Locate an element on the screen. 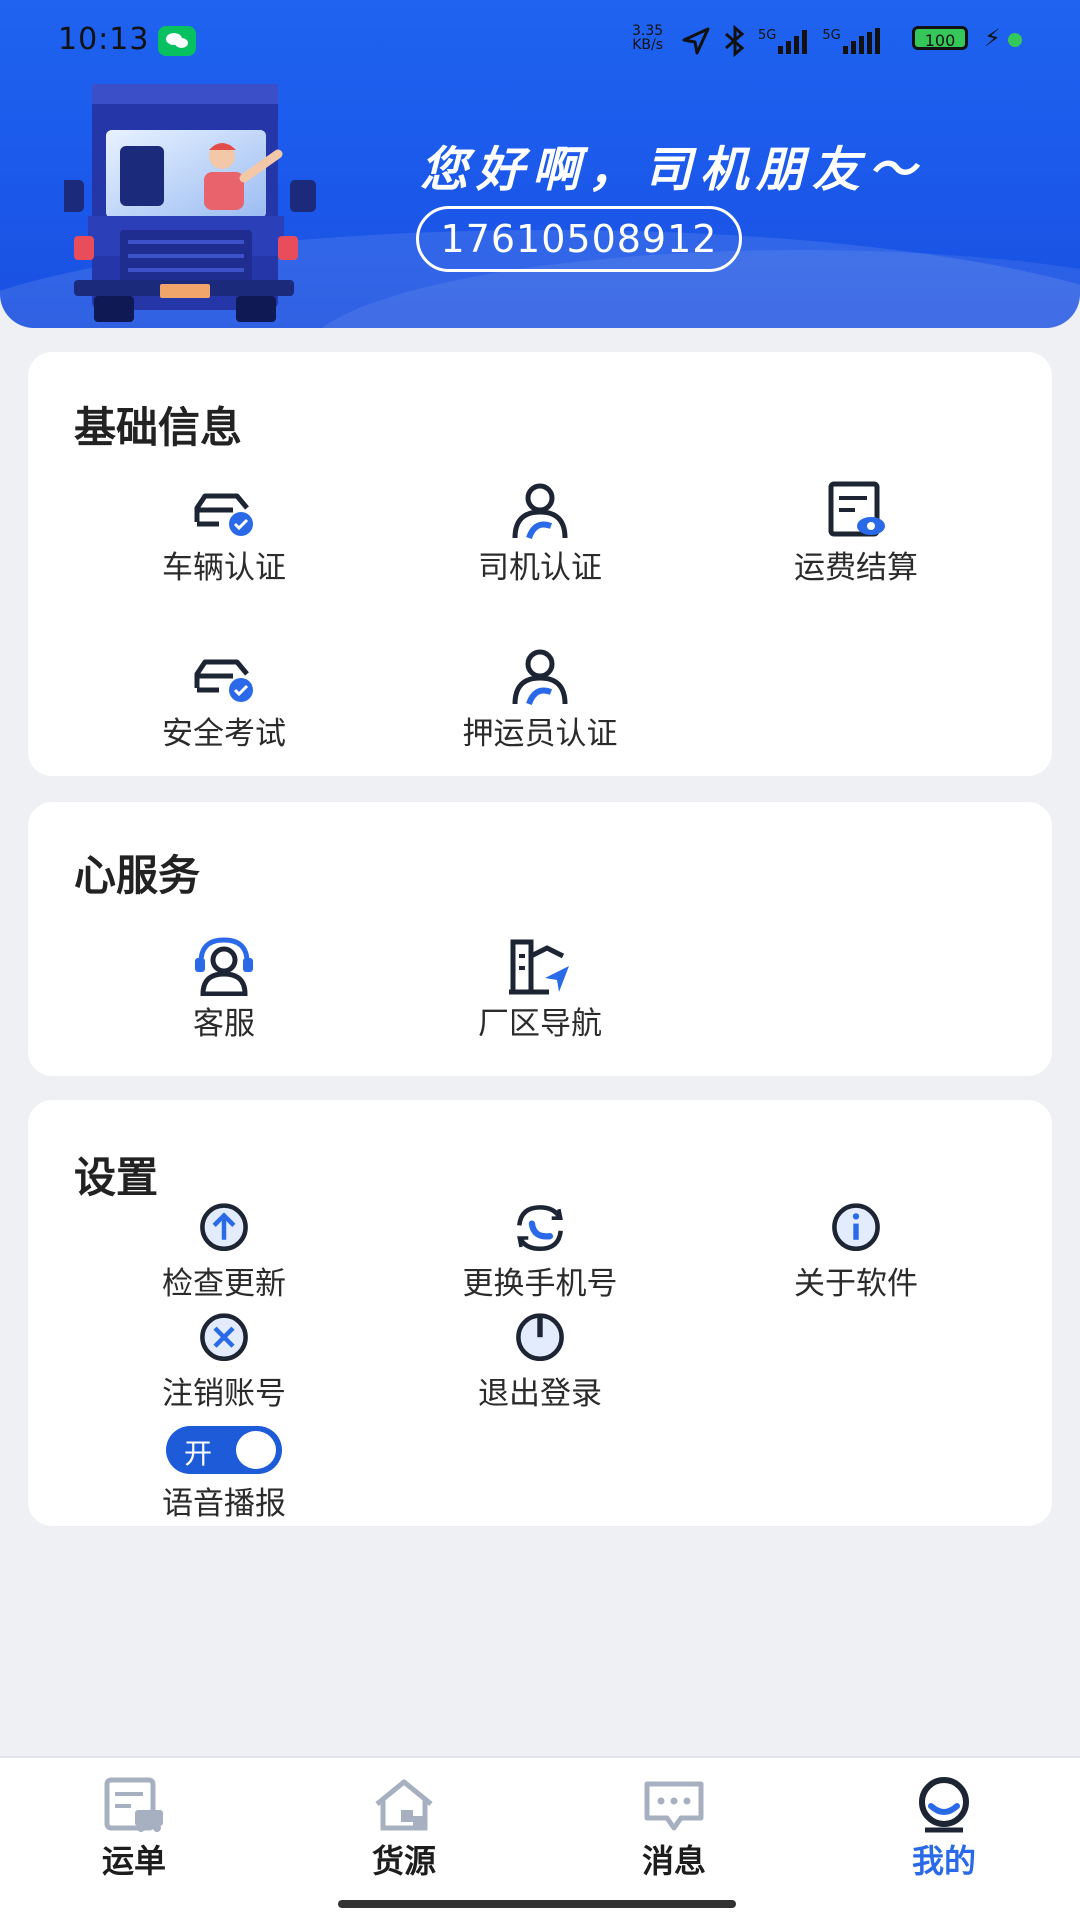 The width and height of the screenshot is (1080, 1922). grid-item-label: 安全考试 is located at coordinates (224, 734).